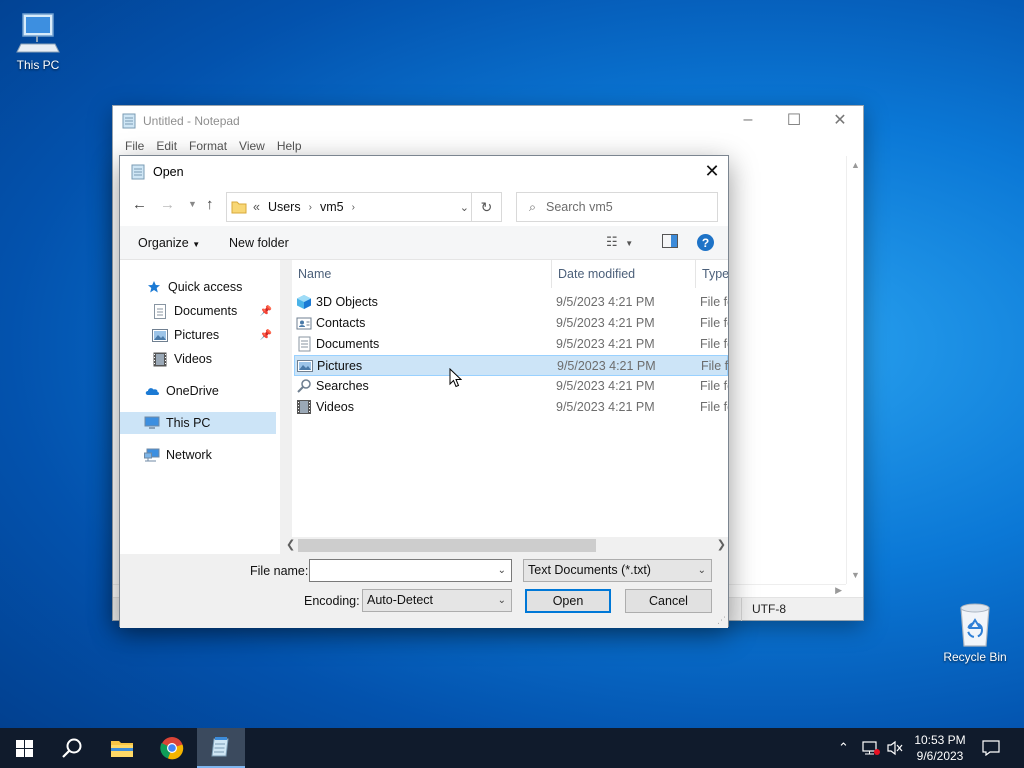 Image resolution: width=1024 pixels, height=768 pixels. What do you see at coordinates (871, 748) in the screenshot?
I see `network-status` at bounding box center [871, 748].